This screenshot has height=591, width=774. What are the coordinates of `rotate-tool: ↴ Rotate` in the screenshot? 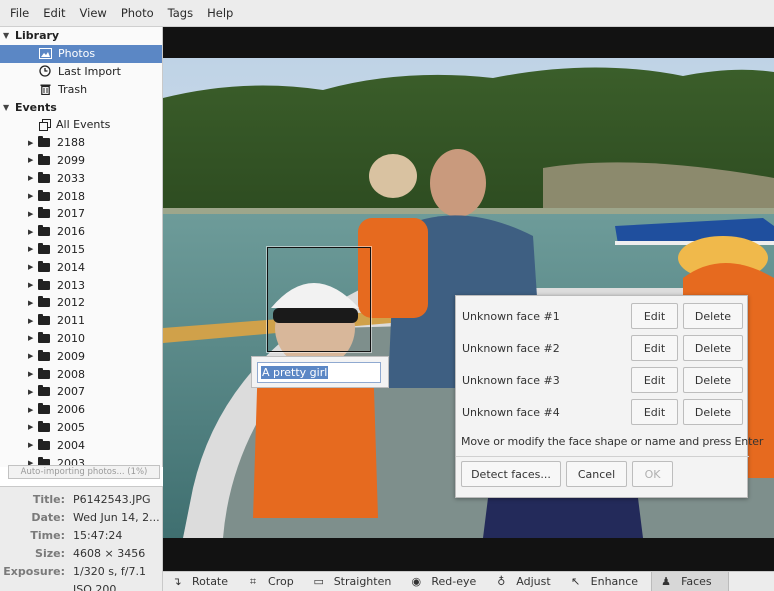 It's located at (199, 581).